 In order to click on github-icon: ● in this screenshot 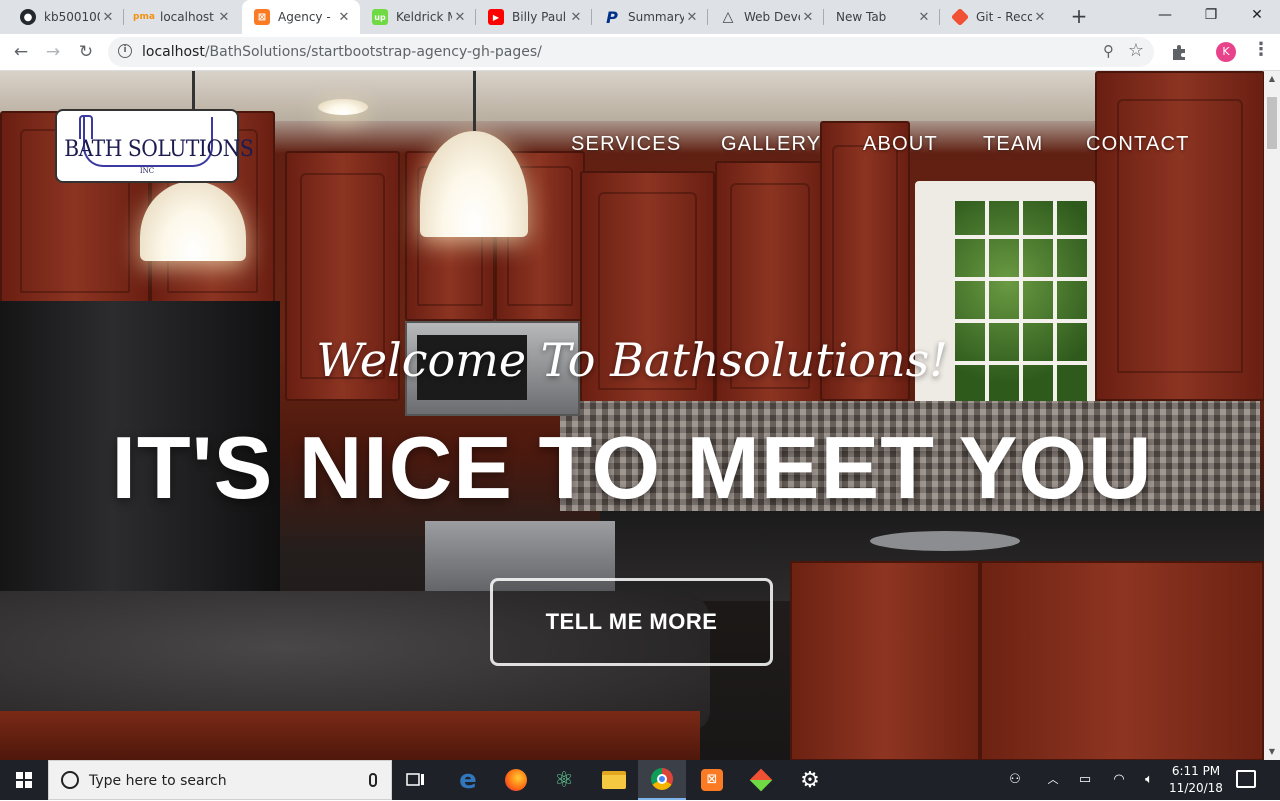, I will do `click(28, 17)`.